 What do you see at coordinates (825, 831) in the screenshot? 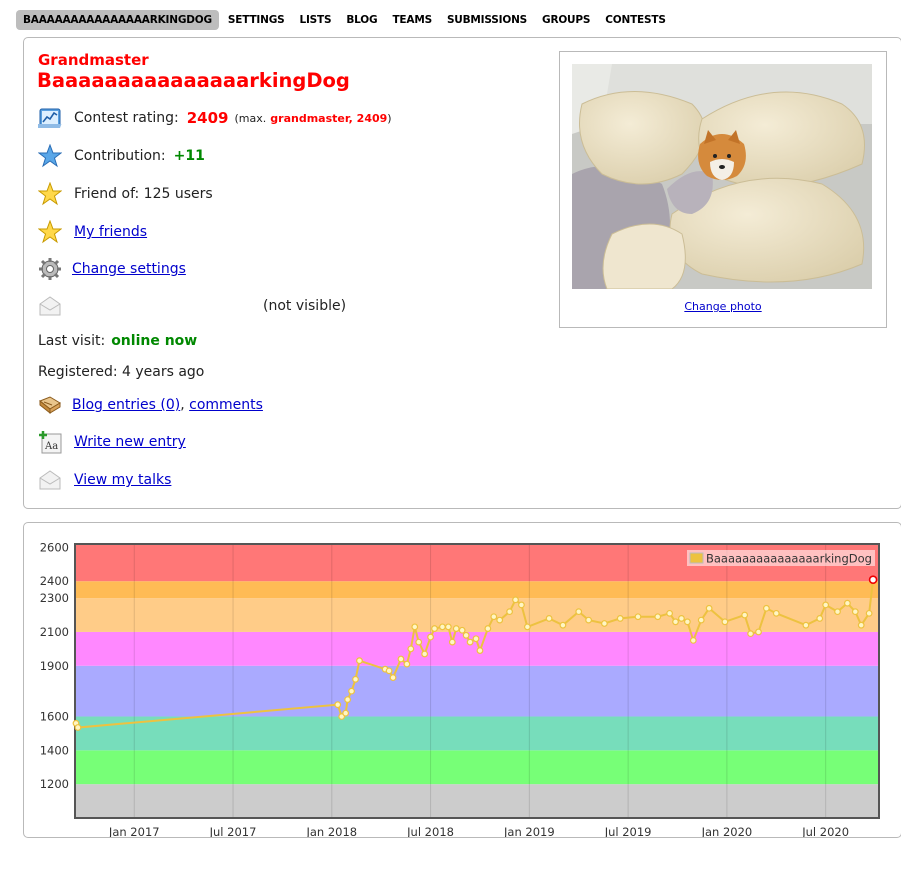
I see `x-tick-label: Jul 2020` at bounding box center [825, 831].